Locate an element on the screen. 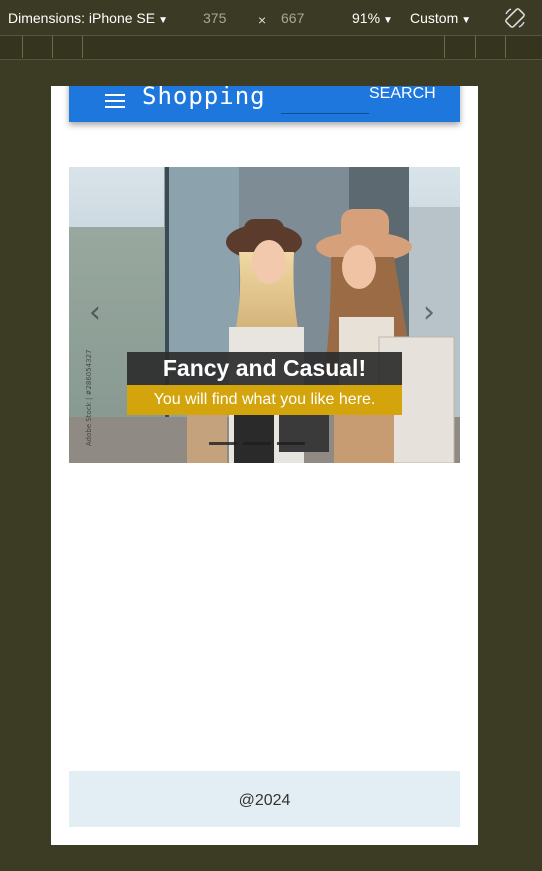 Image resolution: width=542 pixels, height=871 pixels. zoom-select: 91% ▼ is located at coordinates (372, 18).